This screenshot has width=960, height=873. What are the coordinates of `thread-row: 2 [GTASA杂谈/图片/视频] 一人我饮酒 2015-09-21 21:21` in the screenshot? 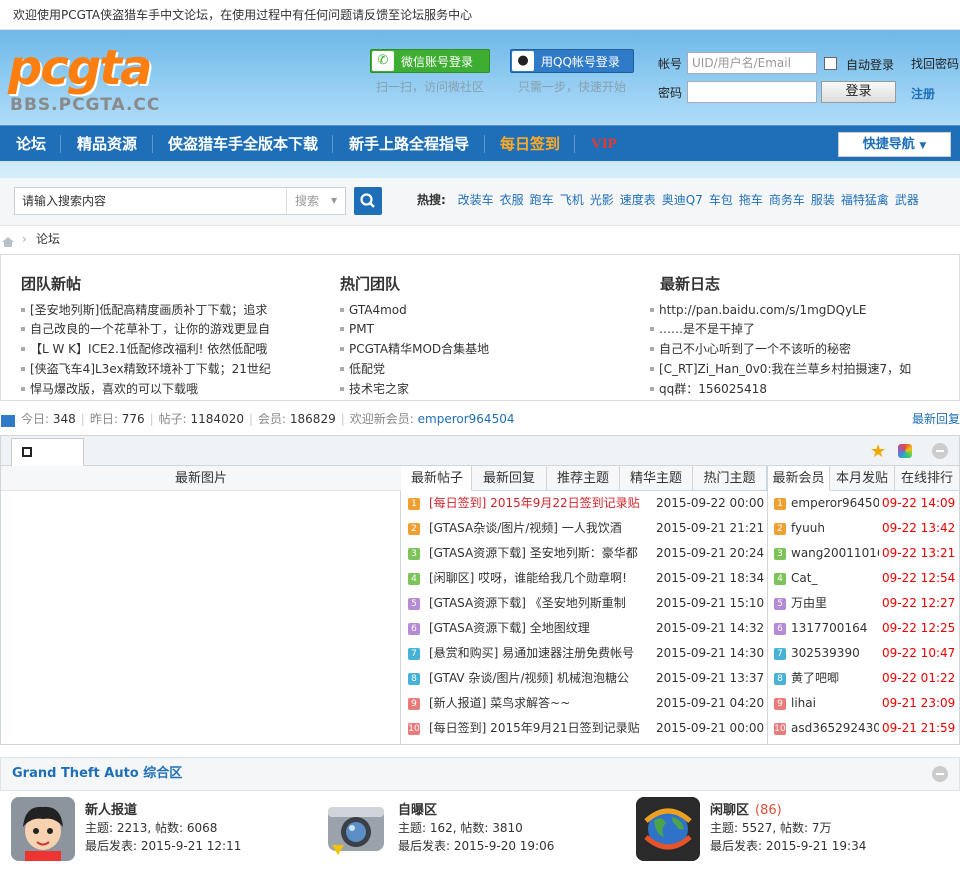 It's located at (585, 528).